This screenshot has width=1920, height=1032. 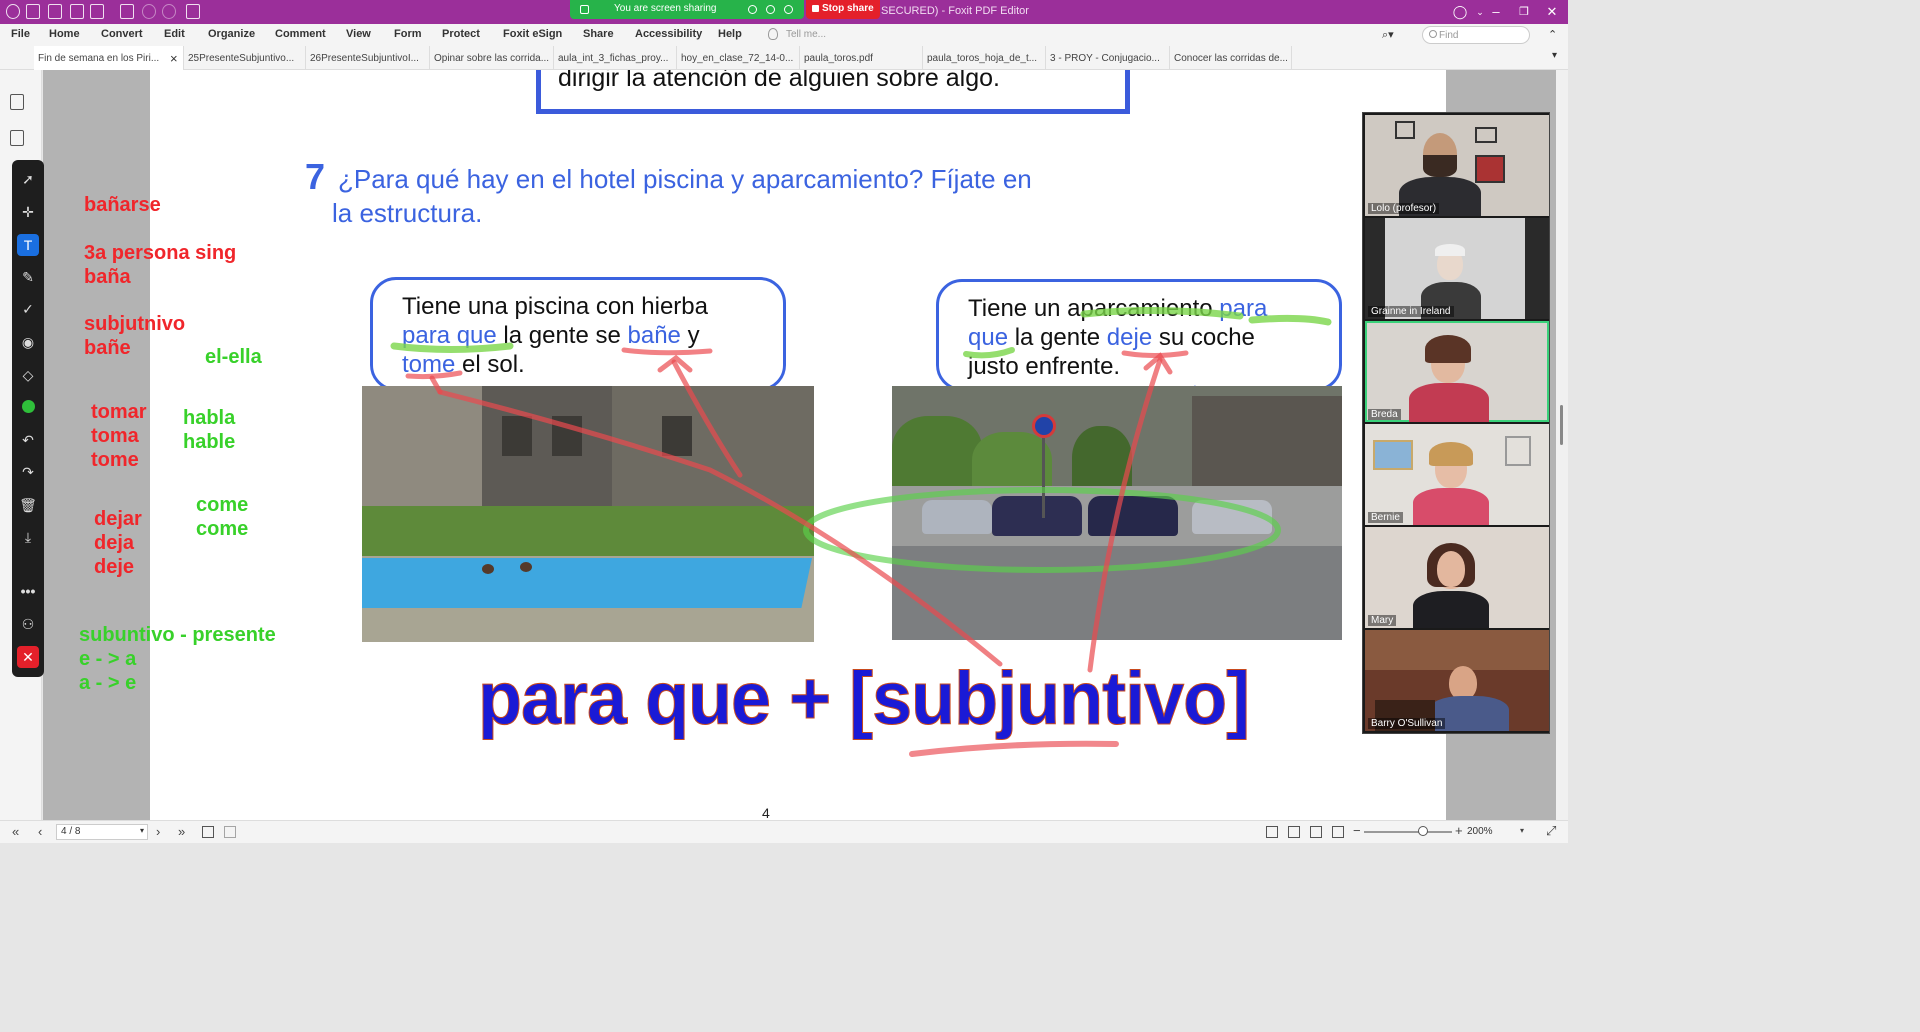 What do you see at coordinates (193, 11) in the screenshot?
I see `hand-tool-icon` at bounding box center [193, 11].